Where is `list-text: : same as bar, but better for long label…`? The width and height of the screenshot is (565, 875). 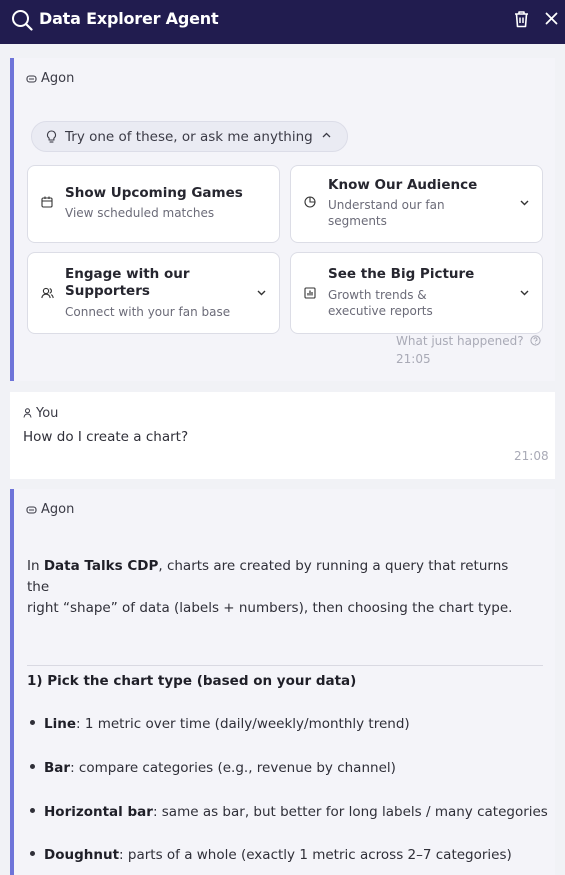
list-text: : same as bar, but better for long label… is located at coordinates (350, 812).